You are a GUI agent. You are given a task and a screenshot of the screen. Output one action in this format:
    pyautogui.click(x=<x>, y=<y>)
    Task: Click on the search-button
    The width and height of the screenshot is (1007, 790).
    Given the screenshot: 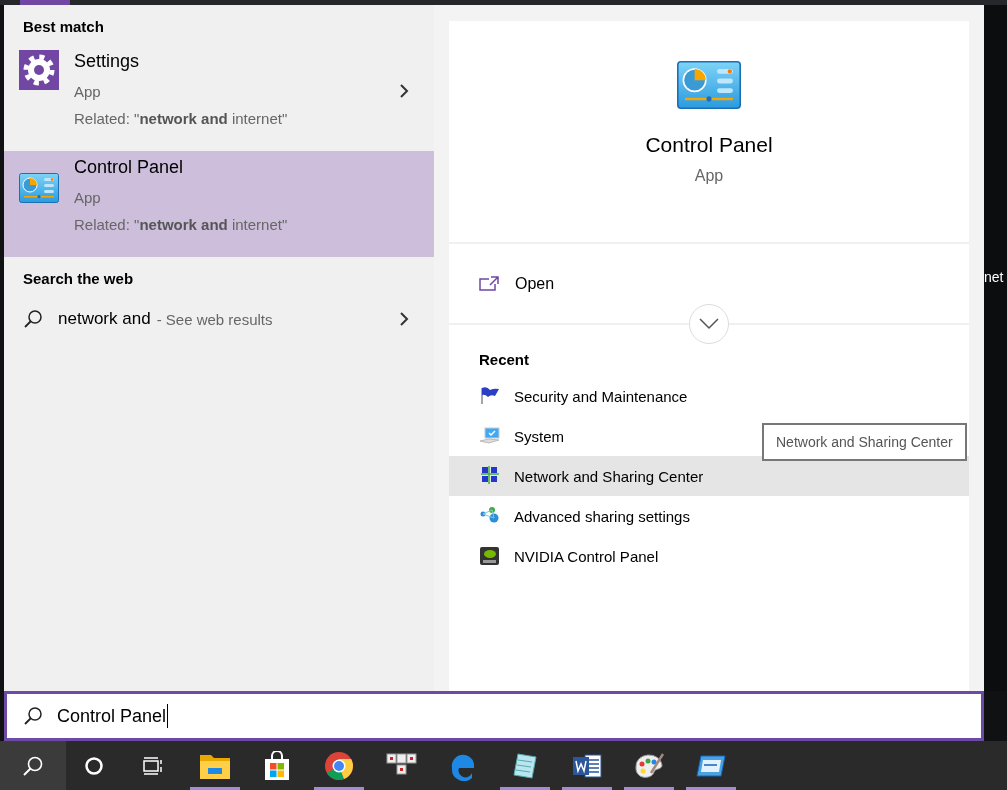 What is the action you would take?
    pyautogui.click(x=33, y=765)
    